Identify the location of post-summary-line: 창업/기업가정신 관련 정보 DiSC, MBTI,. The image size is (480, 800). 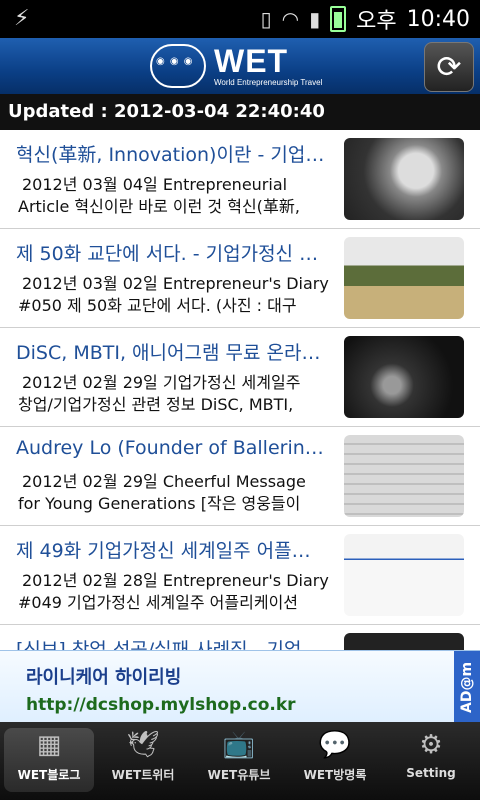
(156, 404).